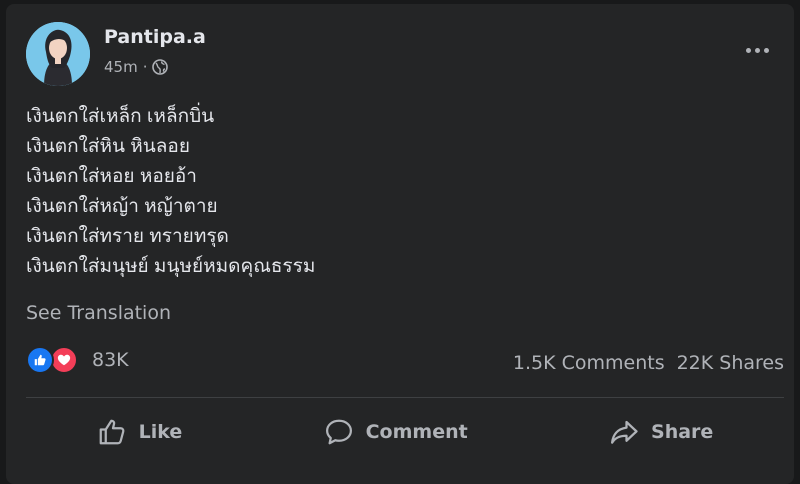  I want to click on post-line: เงินตกใส่มนุษย์ มนุษย์หมดคุณธรรม, so click(171, 266).